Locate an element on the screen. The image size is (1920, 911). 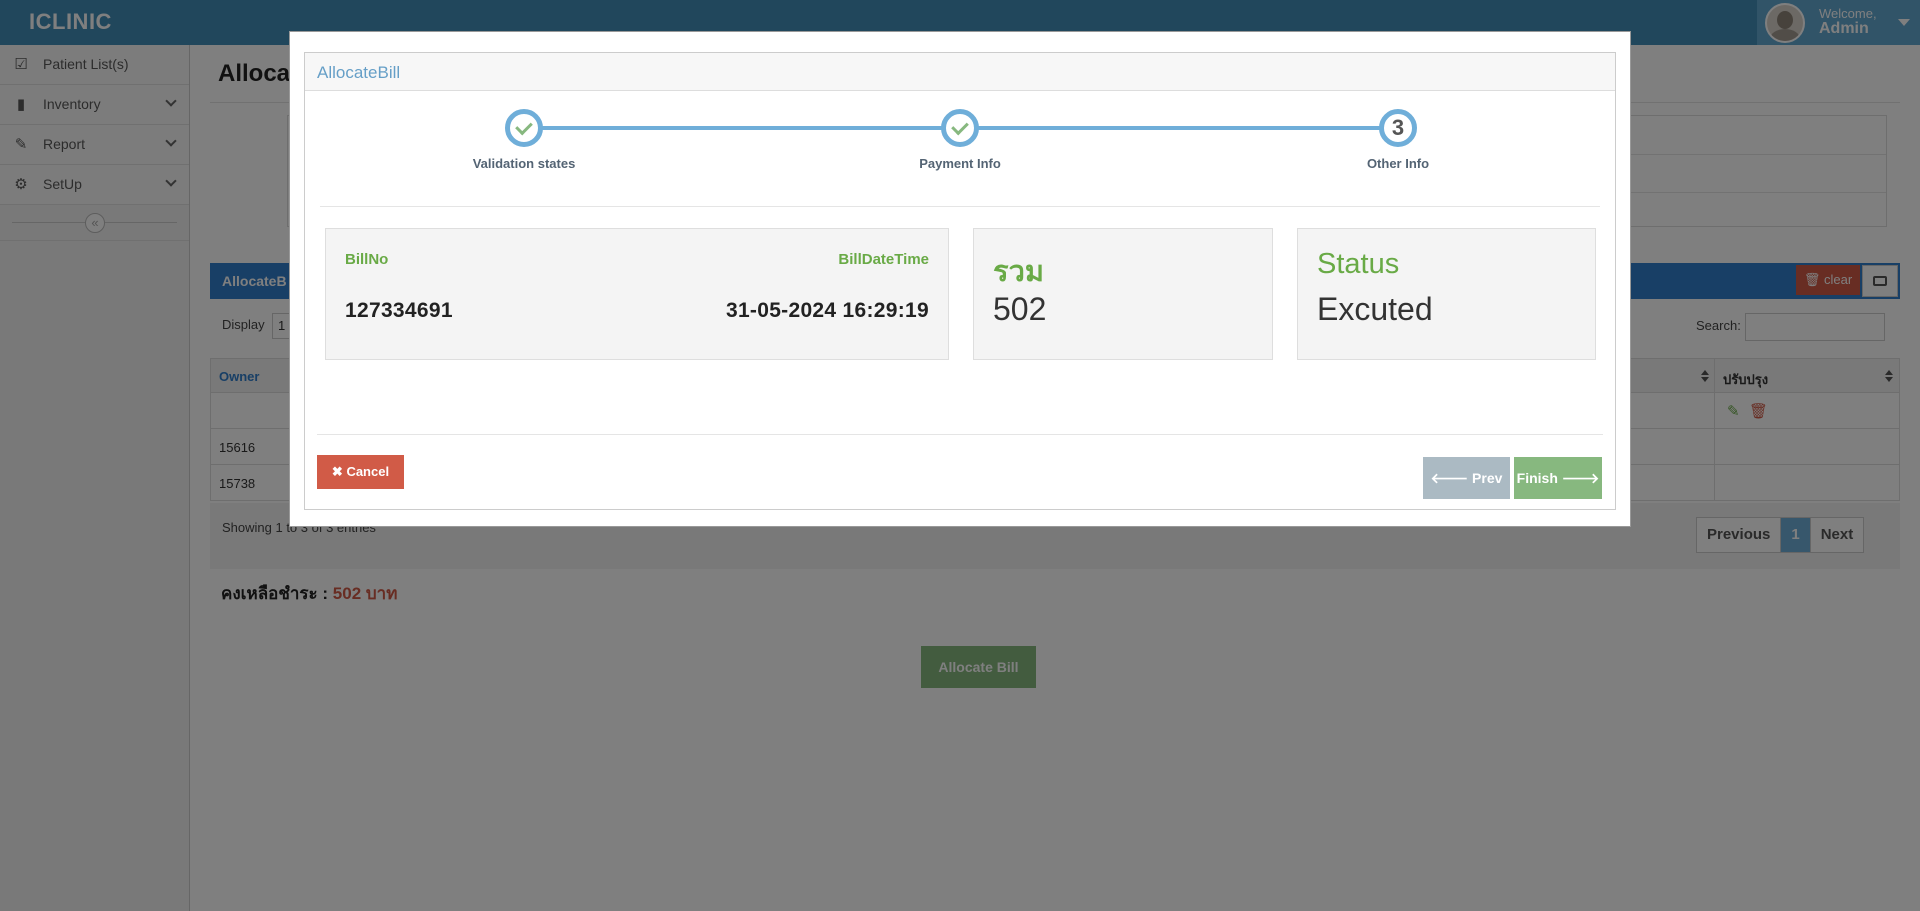
prev-button: 🡐 Prev is located at coordinates (1466, 478).